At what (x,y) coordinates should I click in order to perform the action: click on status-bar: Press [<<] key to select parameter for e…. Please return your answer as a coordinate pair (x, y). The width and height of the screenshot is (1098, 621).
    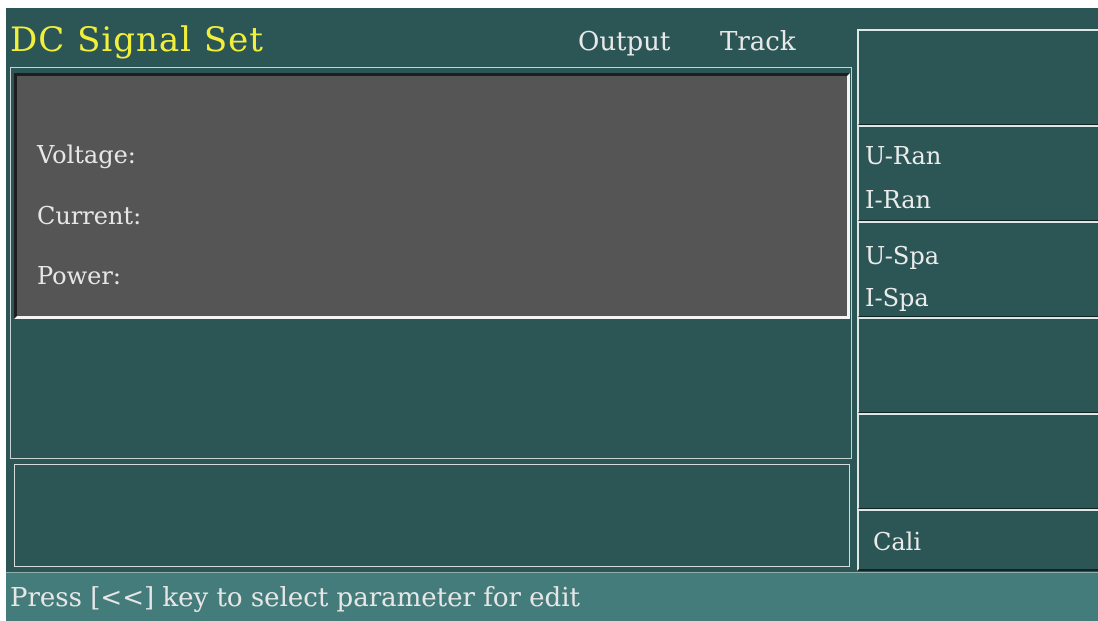
    Looking at the image, I should click on (552, 596).